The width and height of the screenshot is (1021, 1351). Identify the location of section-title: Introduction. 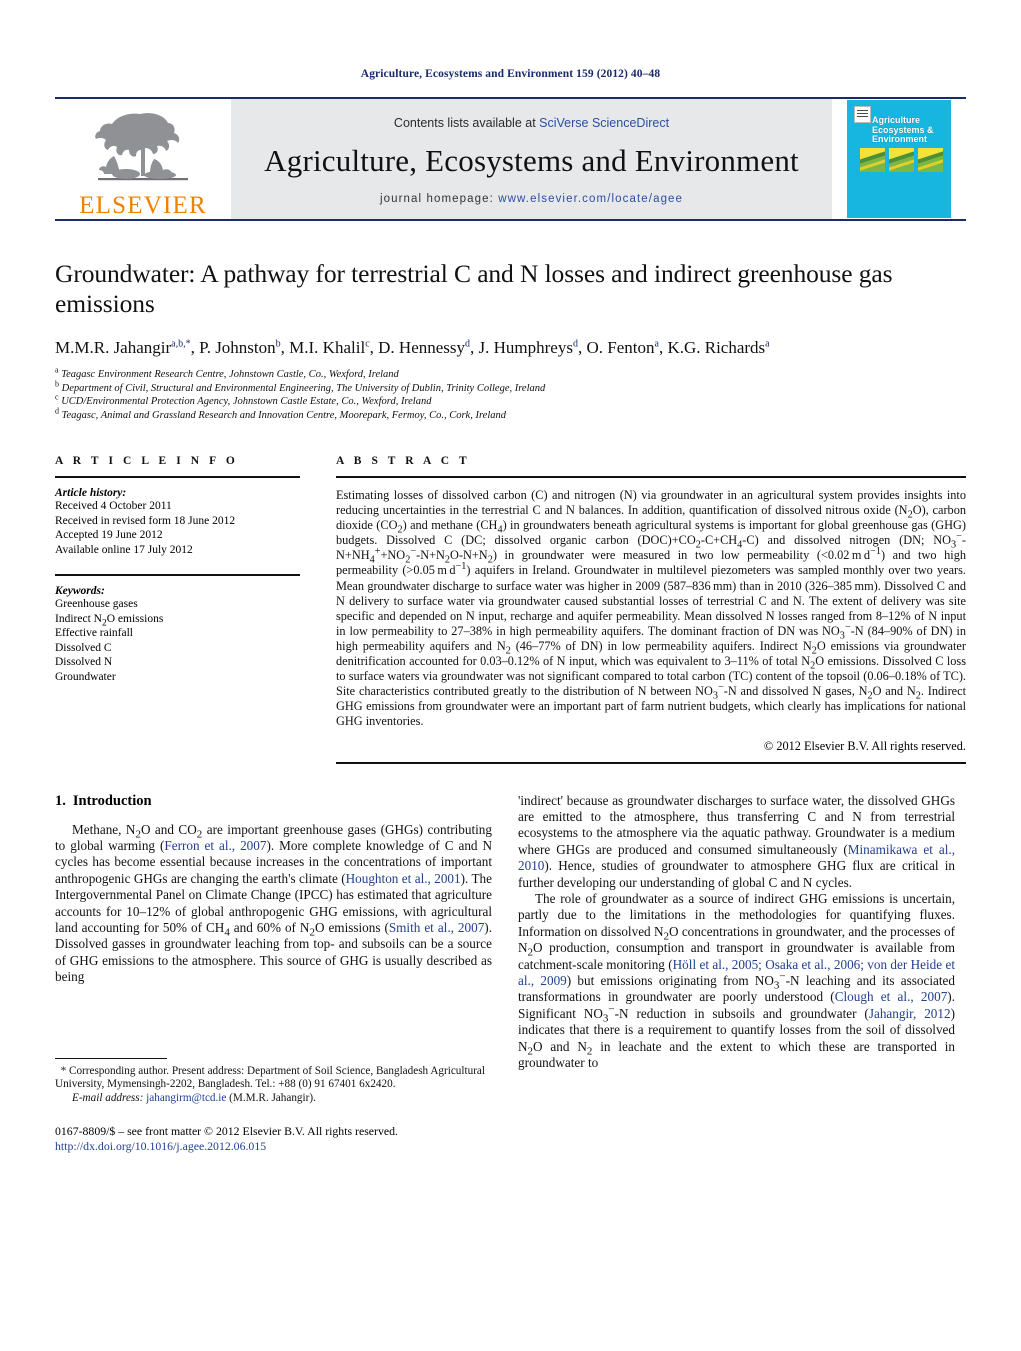
(112, 800).